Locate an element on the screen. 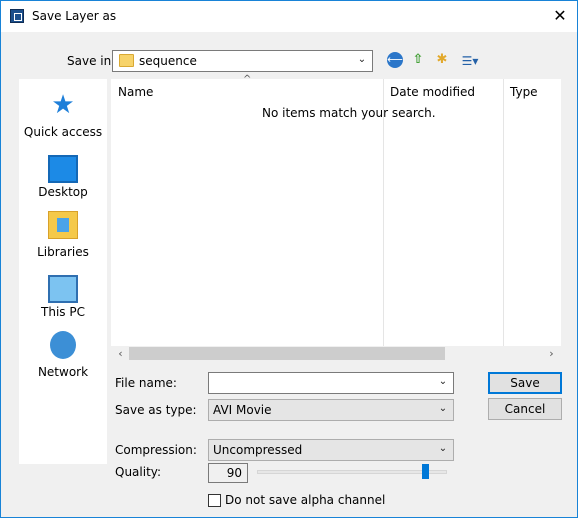 The height and width of the screenshot is (518, 578). empty-list-message: No items match your search. is located at coordinates (349, 113).